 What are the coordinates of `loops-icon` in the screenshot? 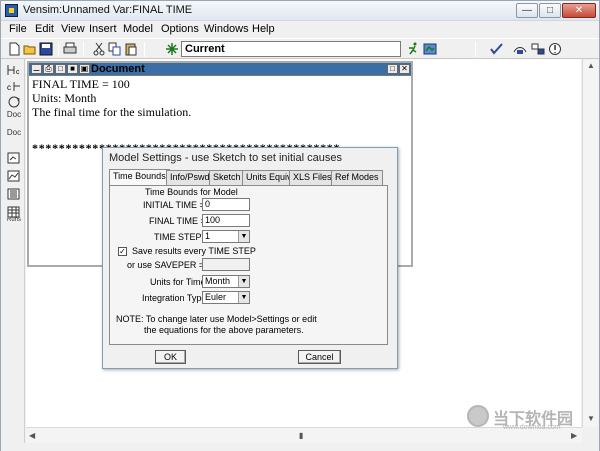 It's located at (14, 102).